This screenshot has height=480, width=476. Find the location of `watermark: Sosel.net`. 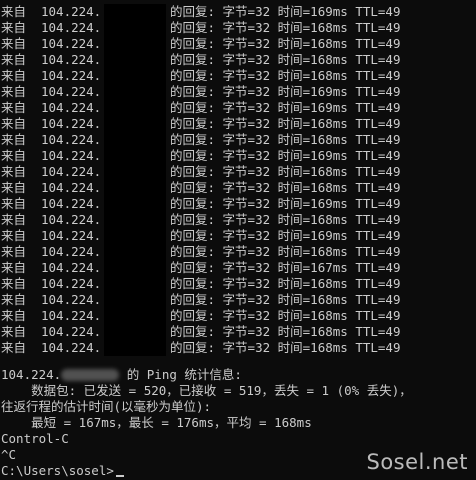

watermark: Sosel.net is located at coordinates (417, 462).